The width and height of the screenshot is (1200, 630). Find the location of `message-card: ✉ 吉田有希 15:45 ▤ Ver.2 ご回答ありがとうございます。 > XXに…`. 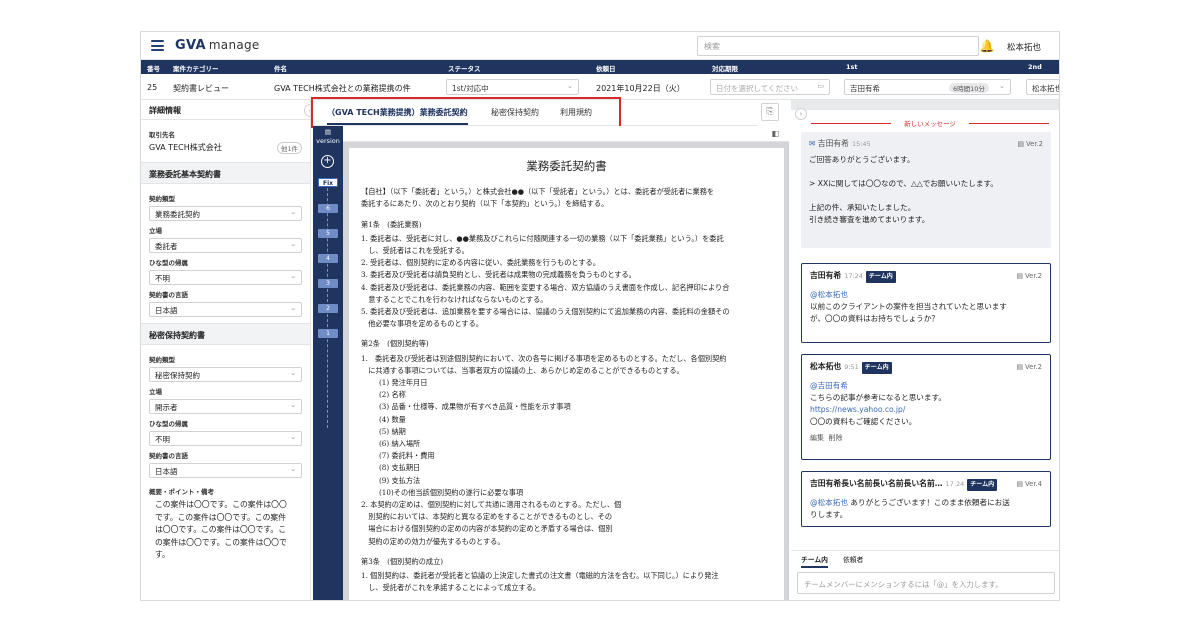

message-card: ✉ 吉田有希 15:45 ▤ Ver.2 ご回答ありがとうございます。 > XXに… is located at coordinates (926, 190).